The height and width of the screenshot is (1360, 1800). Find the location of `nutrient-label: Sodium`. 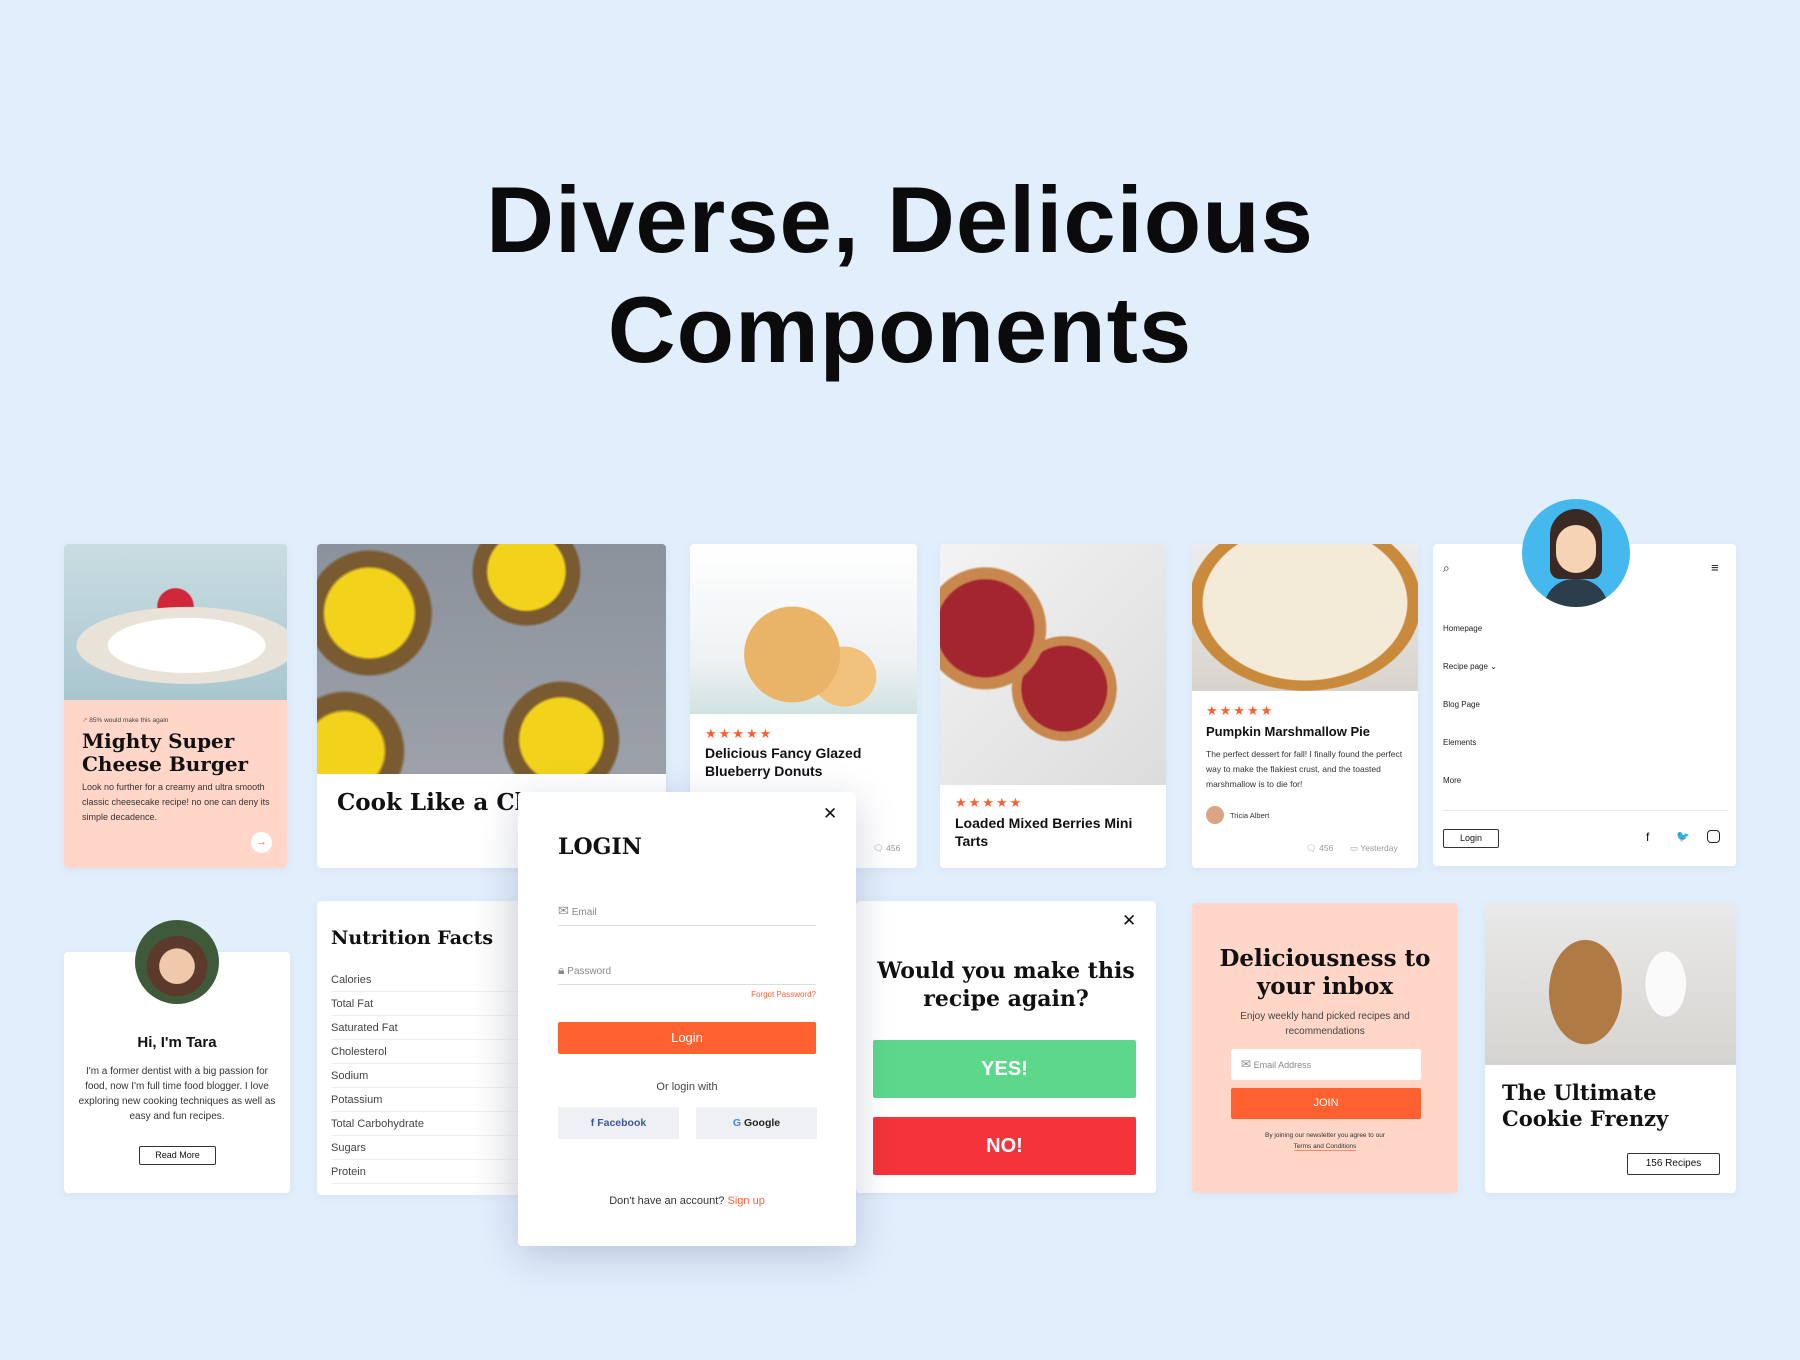

nutrient-label: Sodium is located at coordinates (350, 1076).